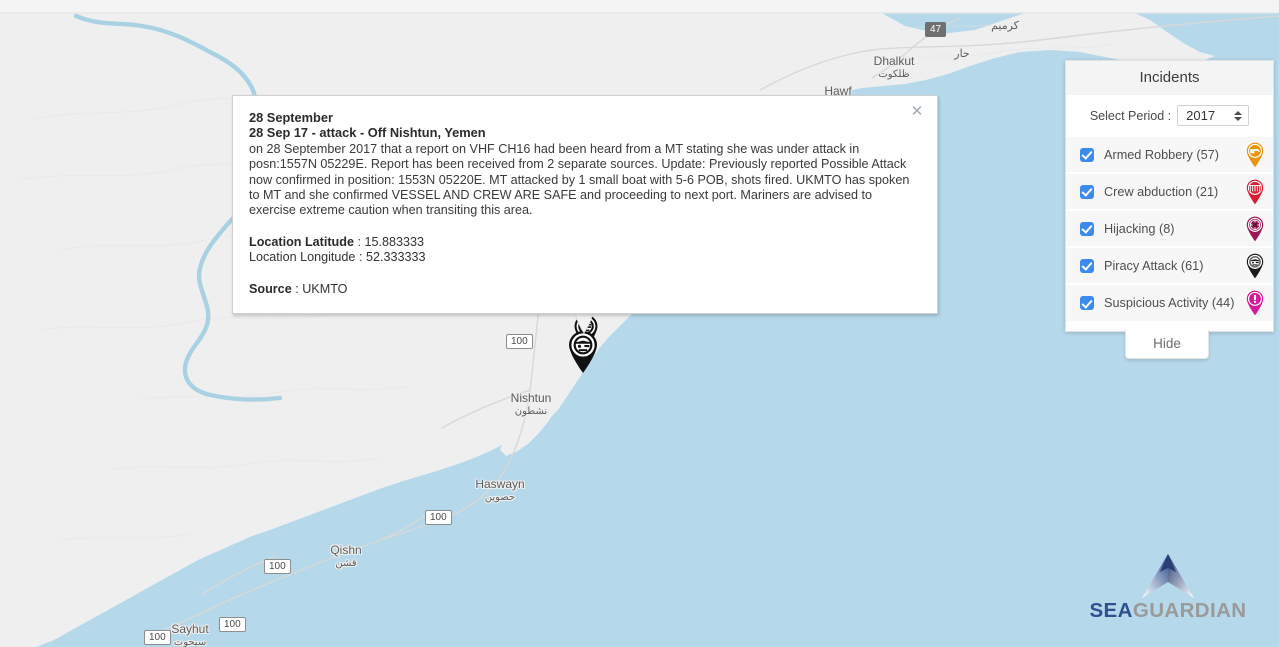  Describe the element at coordinates (1167, 344) in the screenshot. I see `hide-panel-button: Hide` at that location.